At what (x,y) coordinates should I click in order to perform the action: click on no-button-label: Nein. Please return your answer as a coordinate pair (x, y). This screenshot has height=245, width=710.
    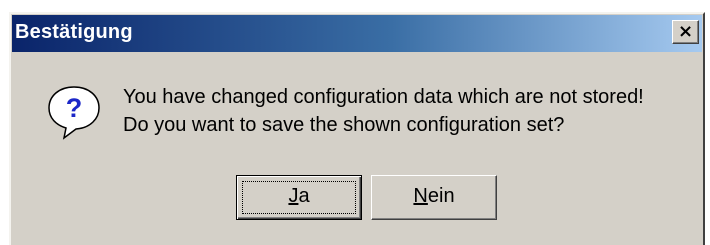
    Looking at the image, I should click on (434, 196).